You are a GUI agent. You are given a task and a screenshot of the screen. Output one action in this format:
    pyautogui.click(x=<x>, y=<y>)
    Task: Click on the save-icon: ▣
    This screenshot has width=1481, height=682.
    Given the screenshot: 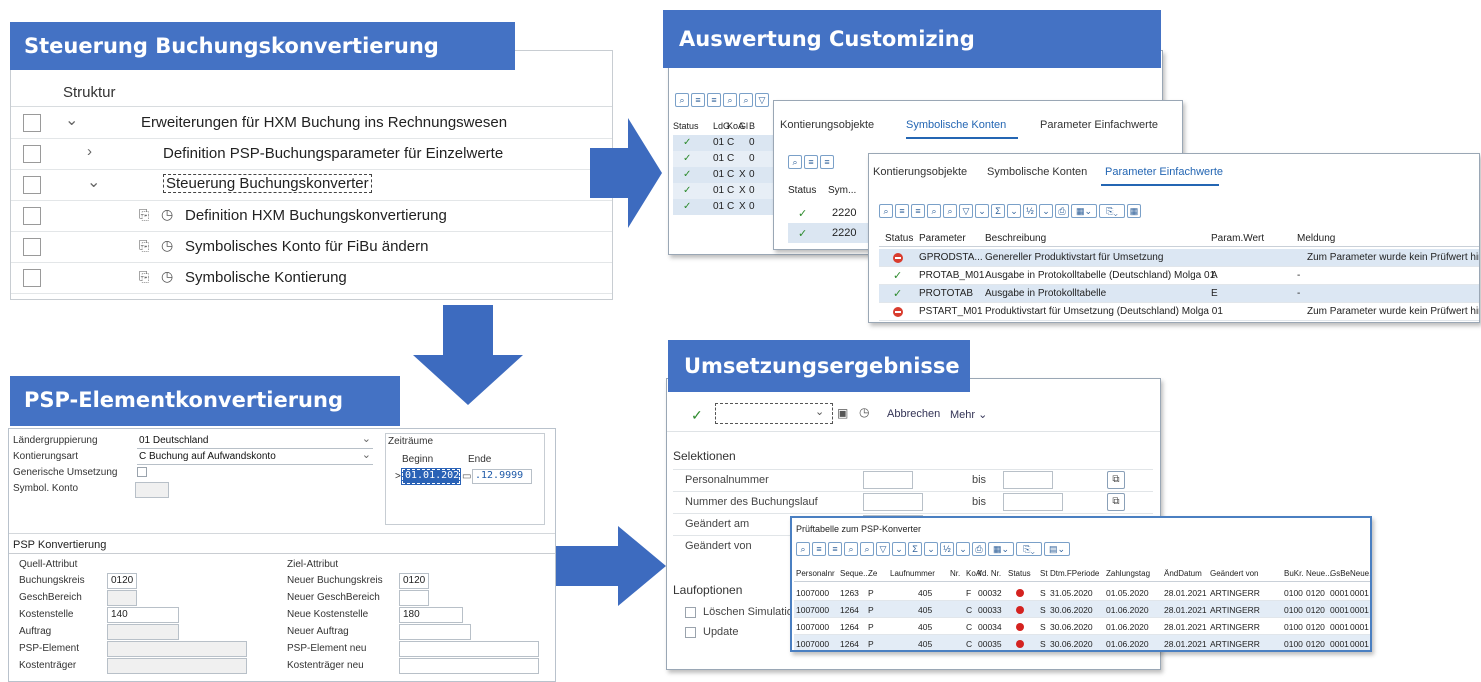 What is the action you would take?
    pyautogui.click(x=842, y=413)
    